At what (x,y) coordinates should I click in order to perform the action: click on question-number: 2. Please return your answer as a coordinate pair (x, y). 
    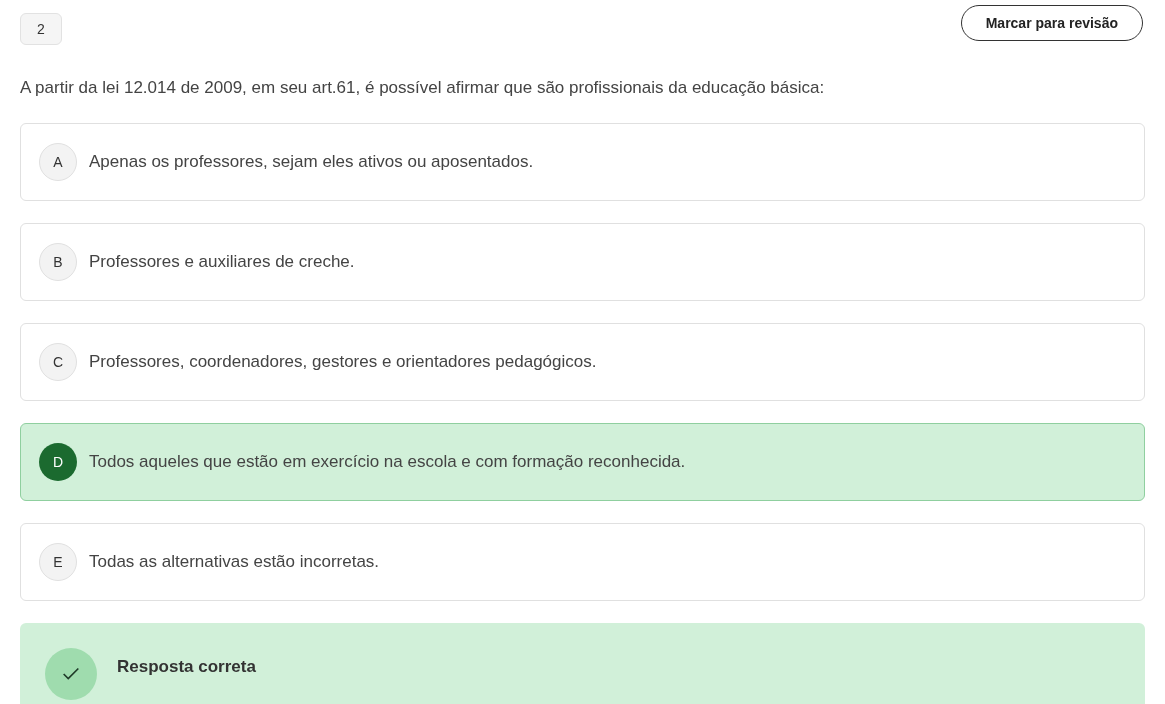
    Looking at the image, I should click on (41, 29).